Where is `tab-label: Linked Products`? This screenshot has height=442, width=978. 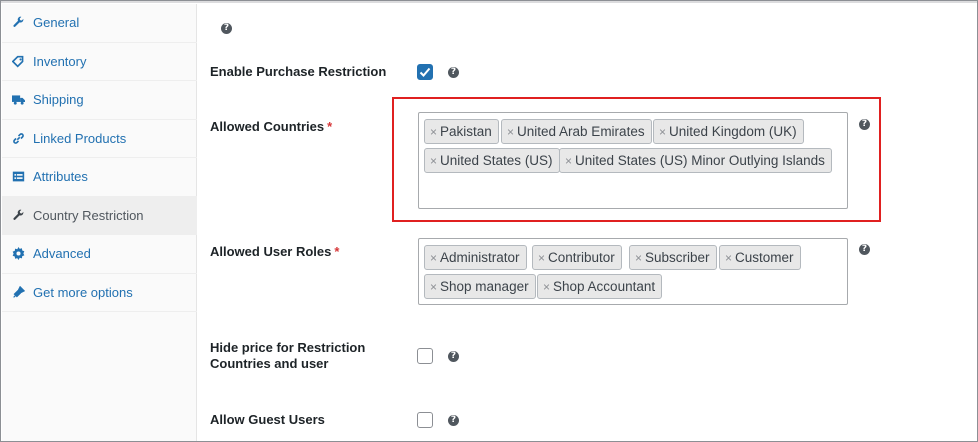 tab-label: Linked Products is located at coordinates (80, 138).